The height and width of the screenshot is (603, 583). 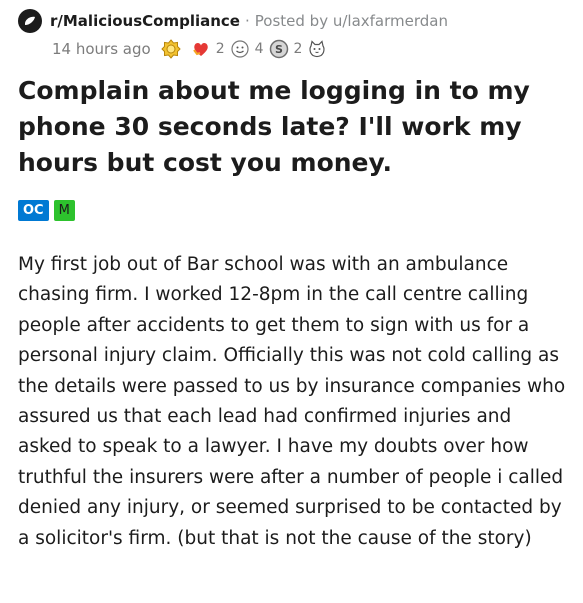 What do you see at coordinates (170, 49) in the screenshot?
I see `silver-award-icon` at bounding box center [170, 49].